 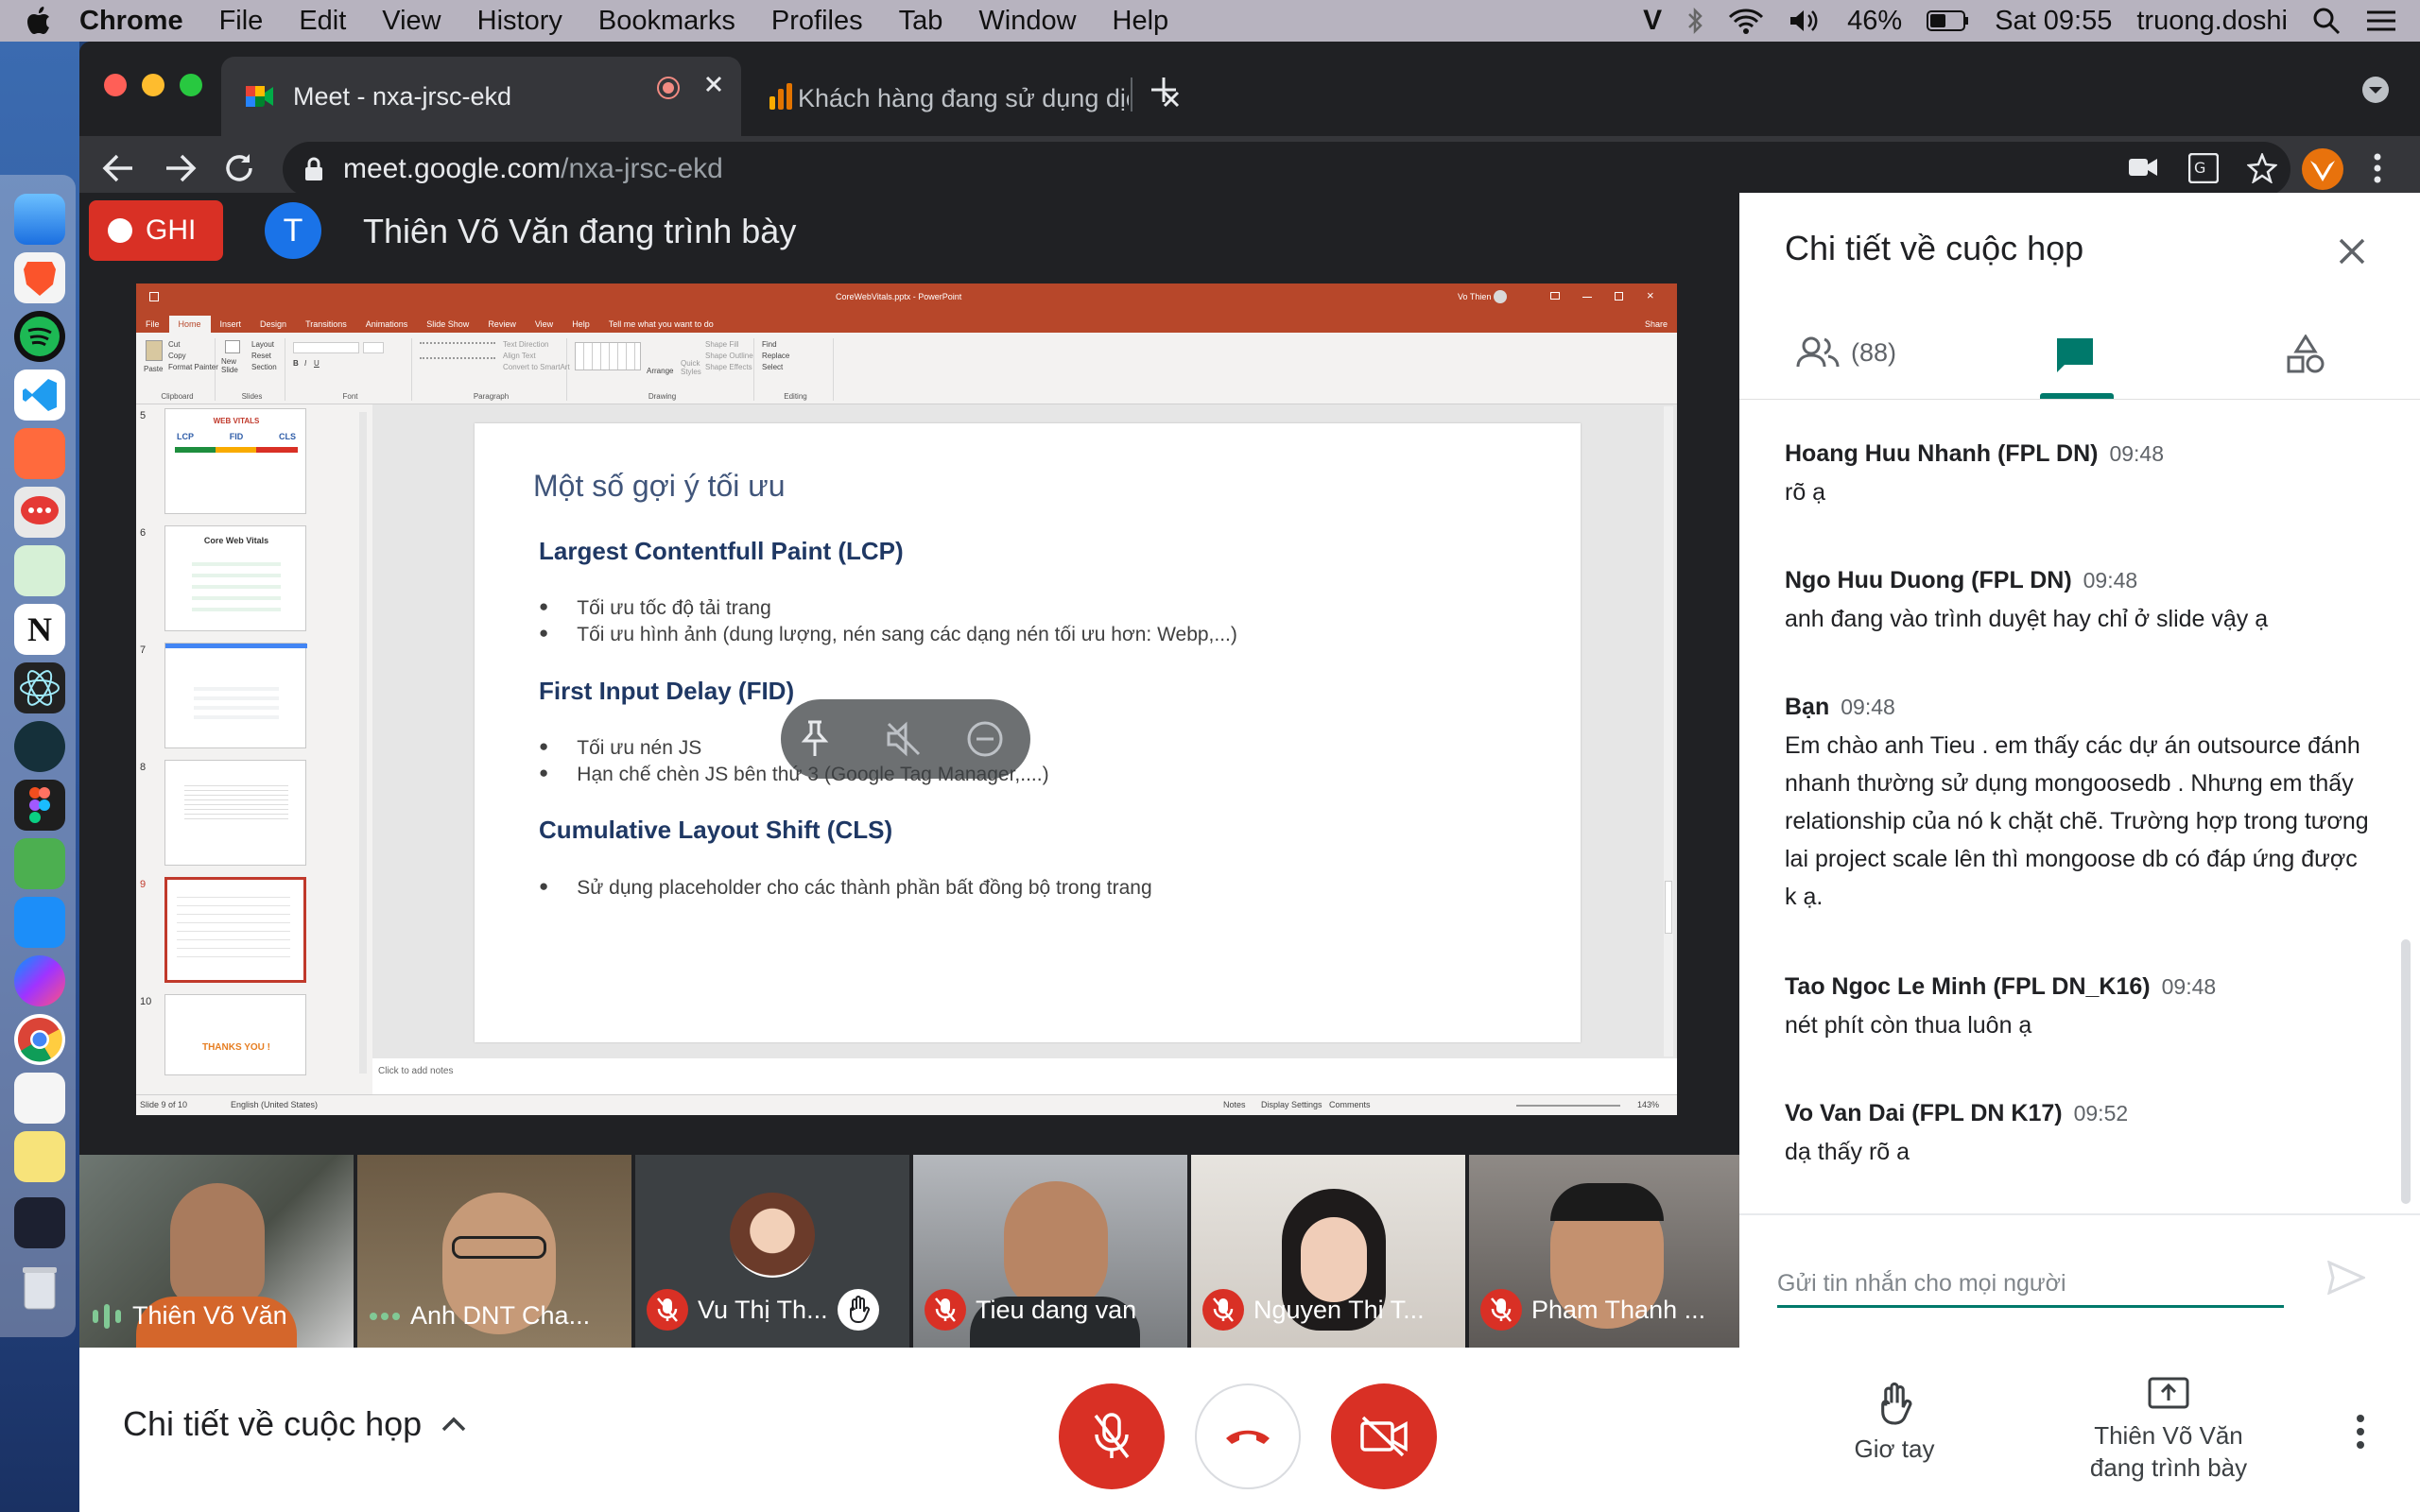 I want to click on back-arrow-icon, so click(x=118, y=168).